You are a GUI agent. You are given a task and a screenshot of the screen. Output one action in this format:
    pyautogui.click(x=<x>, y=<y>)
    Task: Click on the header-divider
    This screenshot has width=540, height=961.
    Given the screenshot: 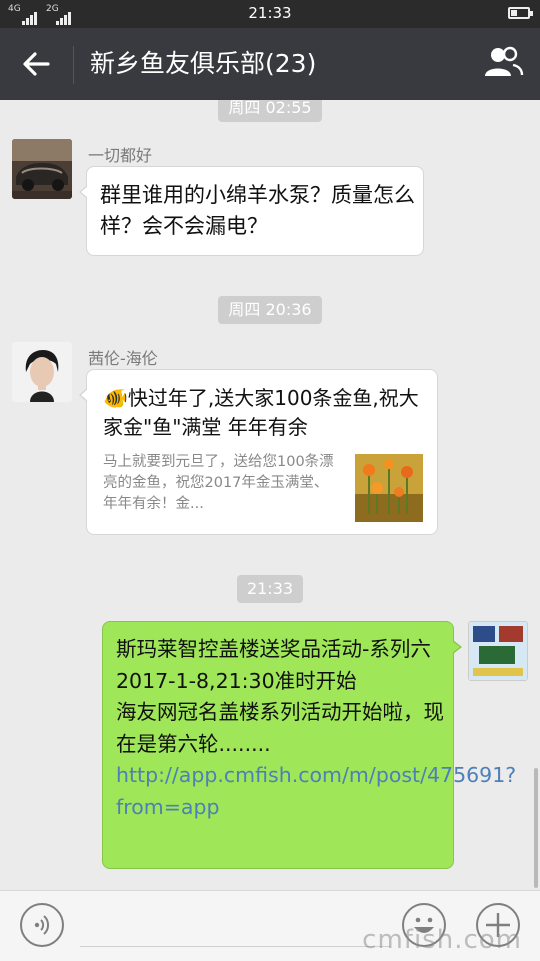 What is the action you would take?
    pyautogui.click(x=73, y=65)
    